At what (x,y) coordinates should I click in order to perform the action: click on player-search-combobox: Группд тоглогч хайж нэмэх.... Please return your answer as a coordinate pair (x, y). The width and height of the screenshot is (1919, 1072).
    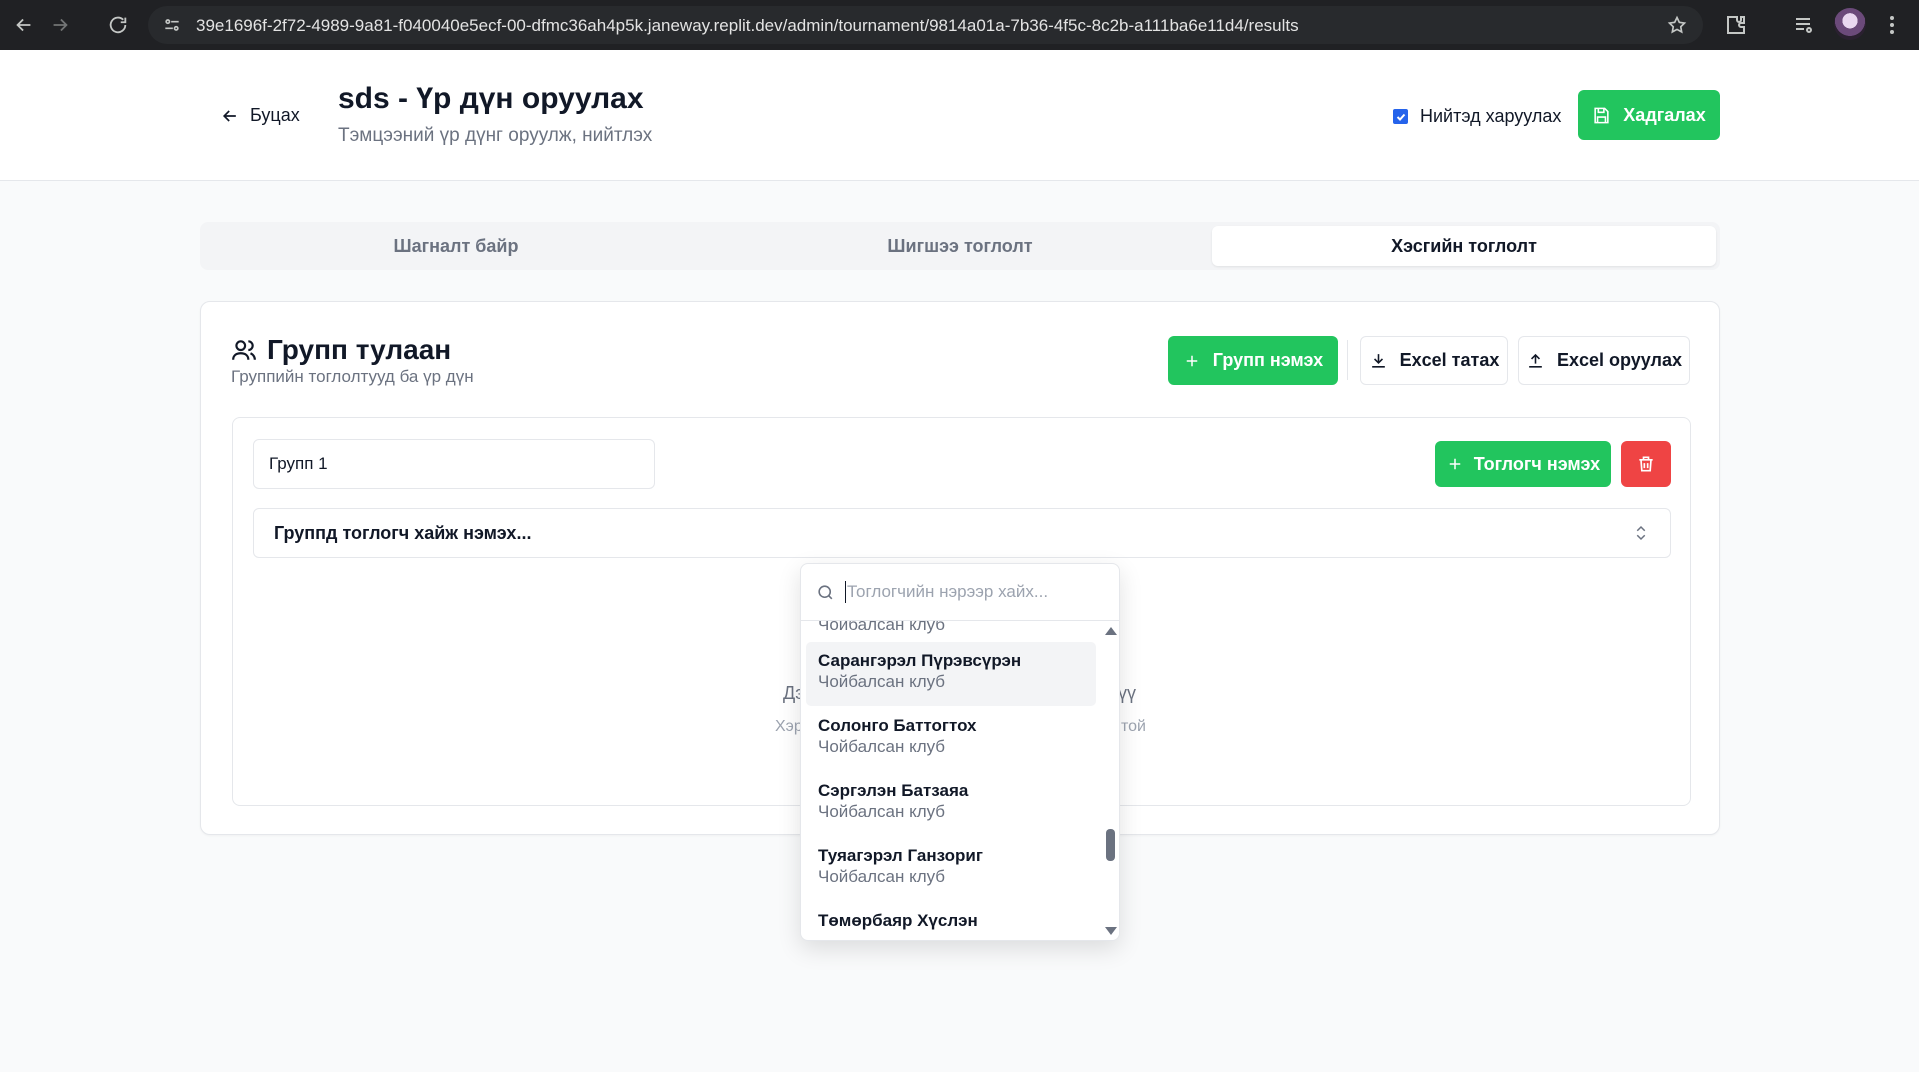
    Looking at the image, I should click on (962, 533).